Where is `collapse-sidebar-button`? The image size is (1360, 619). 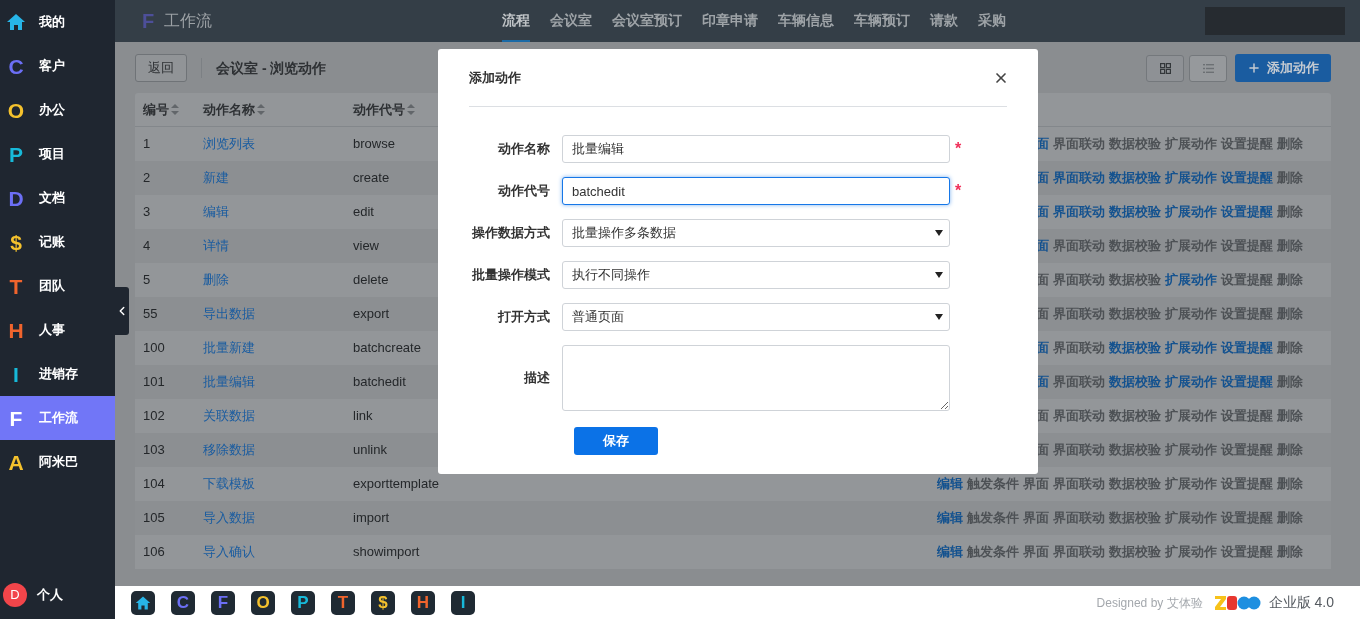 collapse-sidebar-button is located at coordinates (122, 311).